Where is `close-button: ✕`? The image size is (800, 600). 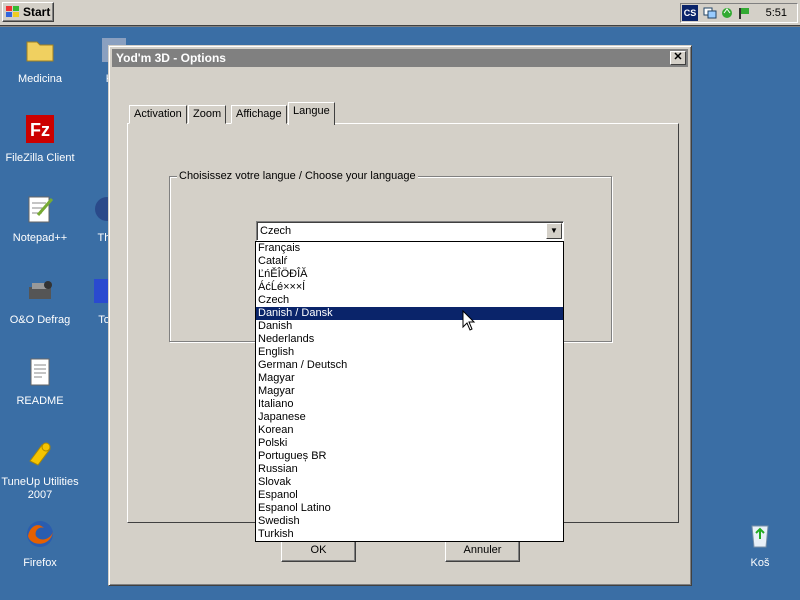 close-button: ✕ is located at coordinates (678, 58).